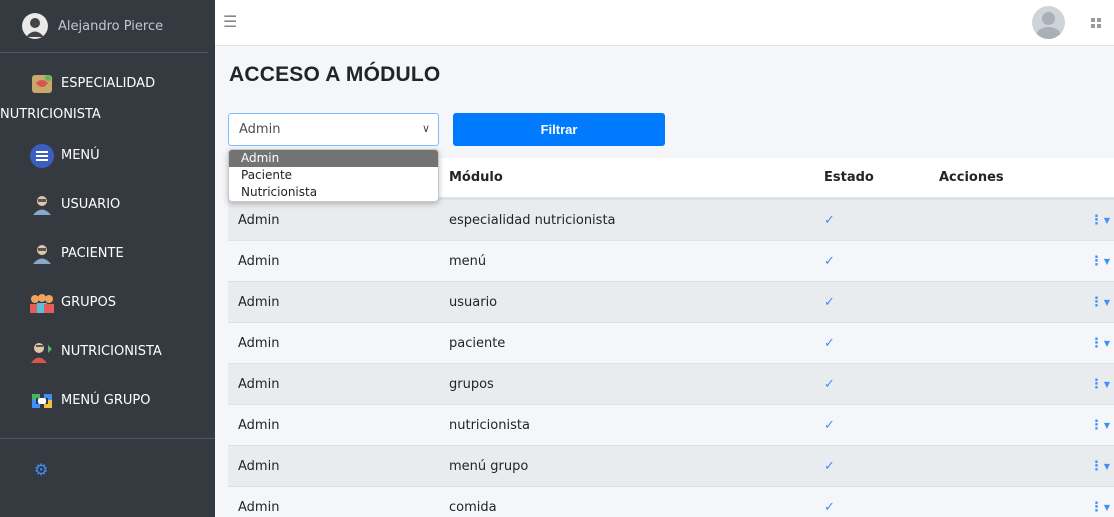  I want to click on user-panel: Alejandro Pierce, so click(104, 26).